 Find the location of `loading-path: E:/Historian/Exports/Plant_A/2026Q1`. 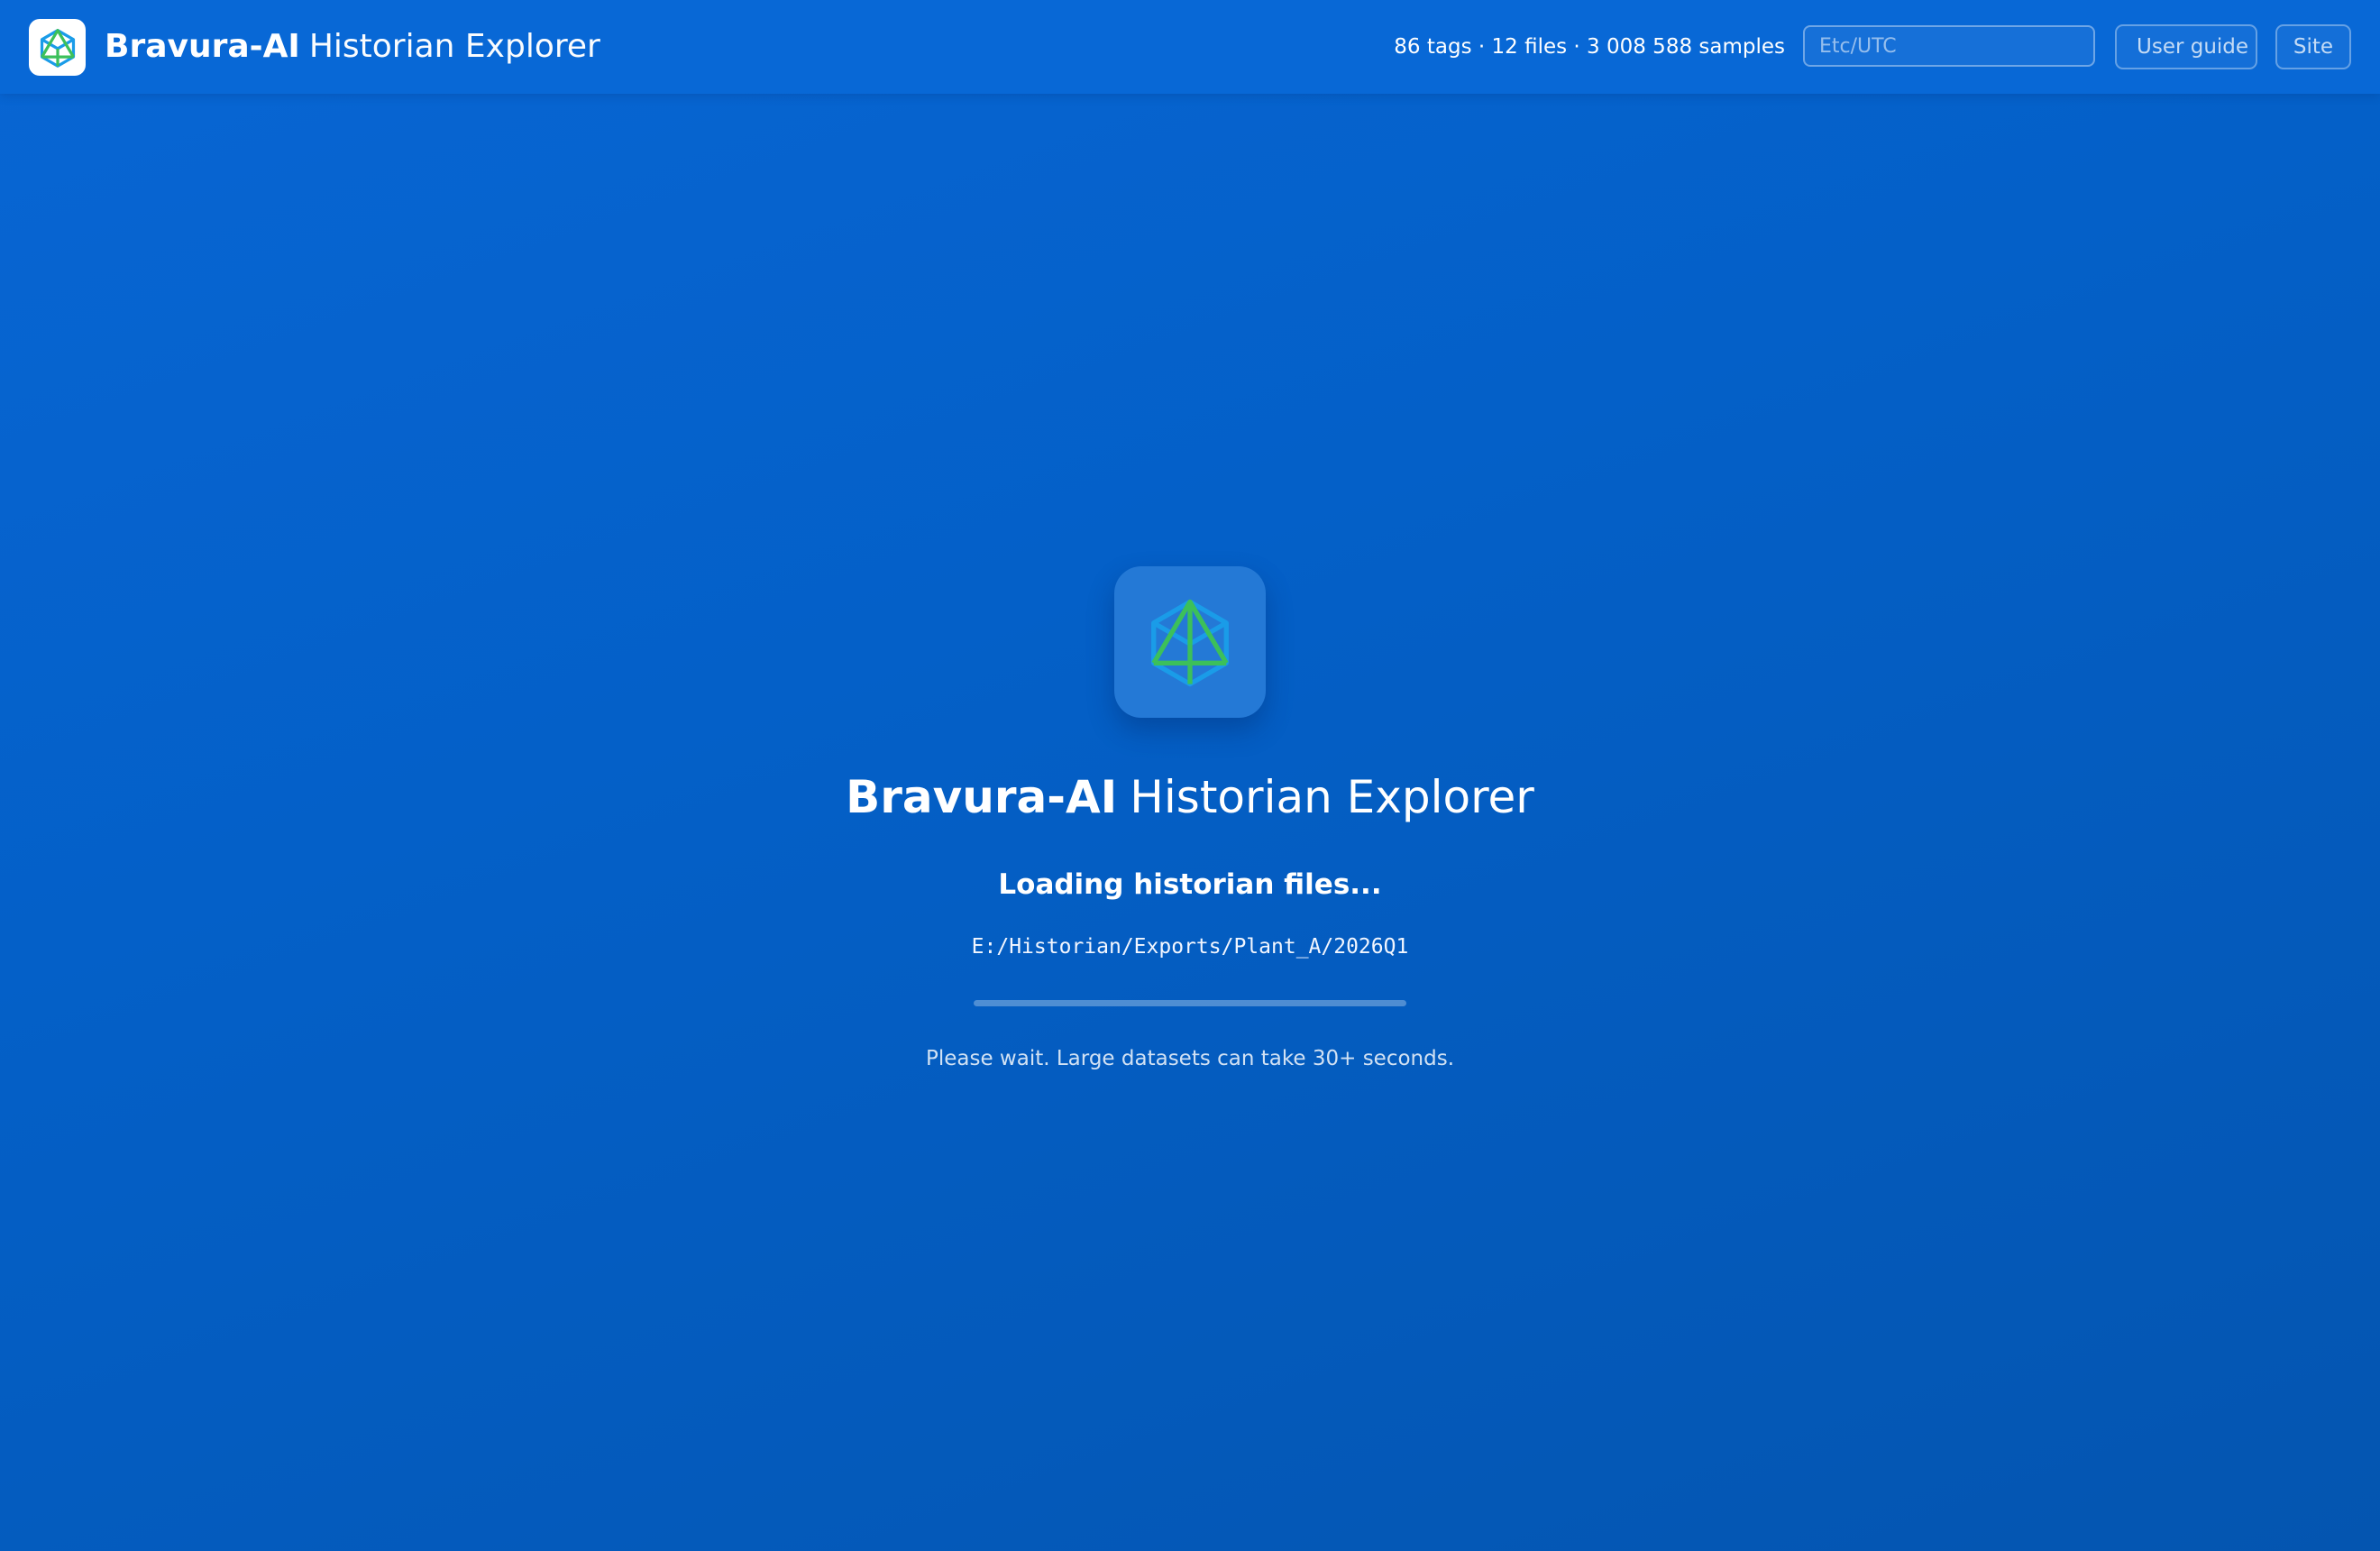

loading-path: E:/Historian/Exports/Plant_A/2026Q1 is located at coordinates (1190, 947).